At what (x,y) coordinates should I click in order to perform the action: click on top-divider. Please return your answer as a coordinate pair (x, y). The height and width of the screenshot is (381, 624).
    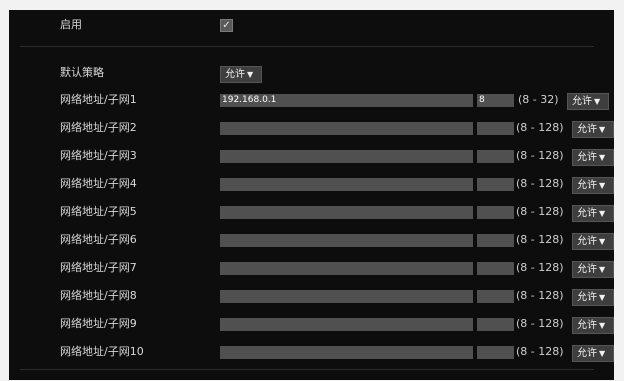
    Looking at the image, I should click on (307, 46).